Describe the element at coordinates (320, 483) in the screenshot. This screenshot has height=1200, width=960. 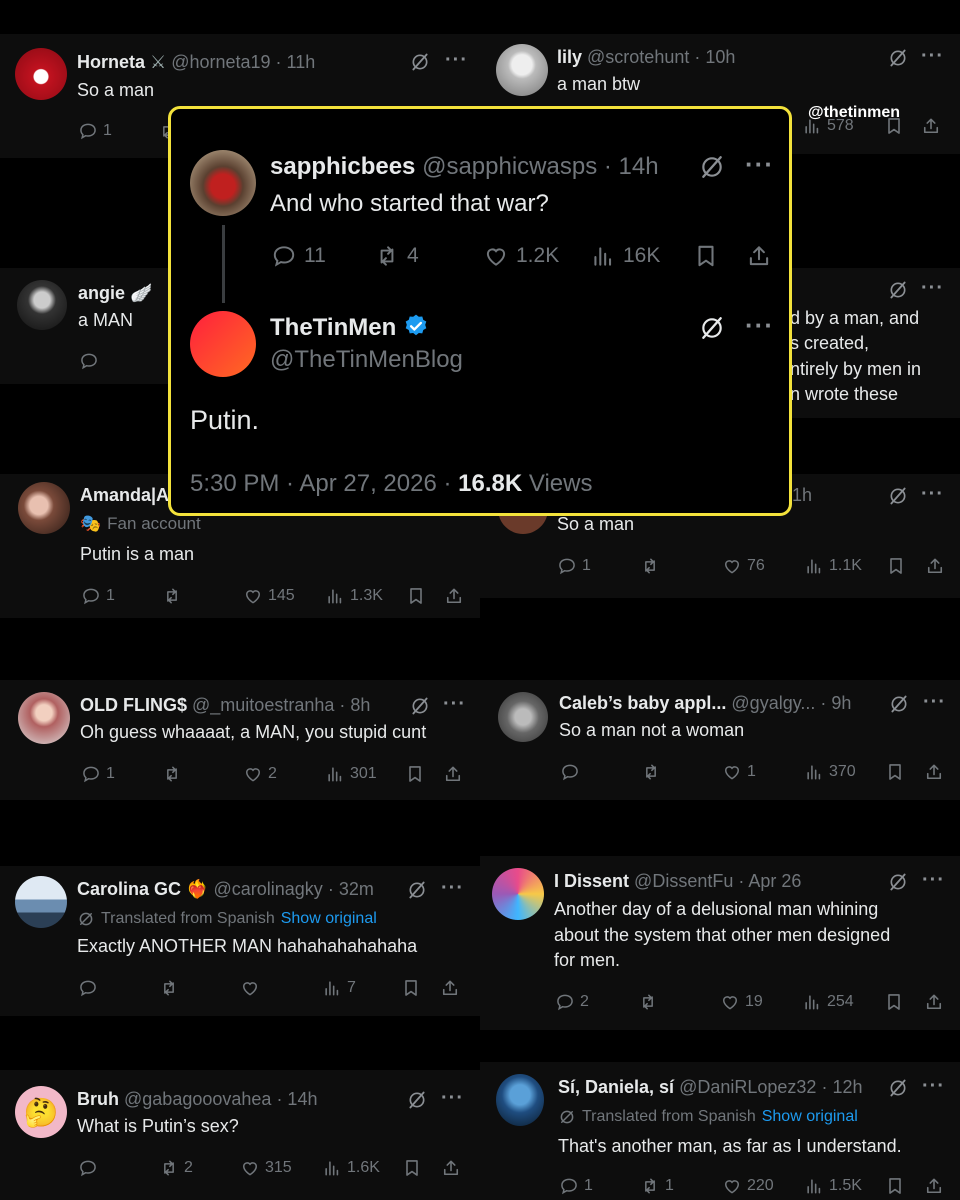
I see `tweet-timestamp: 5:30 PM · Apr 27, 2026 ·` at that location.